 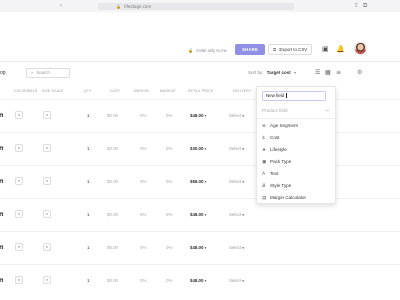 I want to click on delivery-value: Select, so click(x=235, y=214).